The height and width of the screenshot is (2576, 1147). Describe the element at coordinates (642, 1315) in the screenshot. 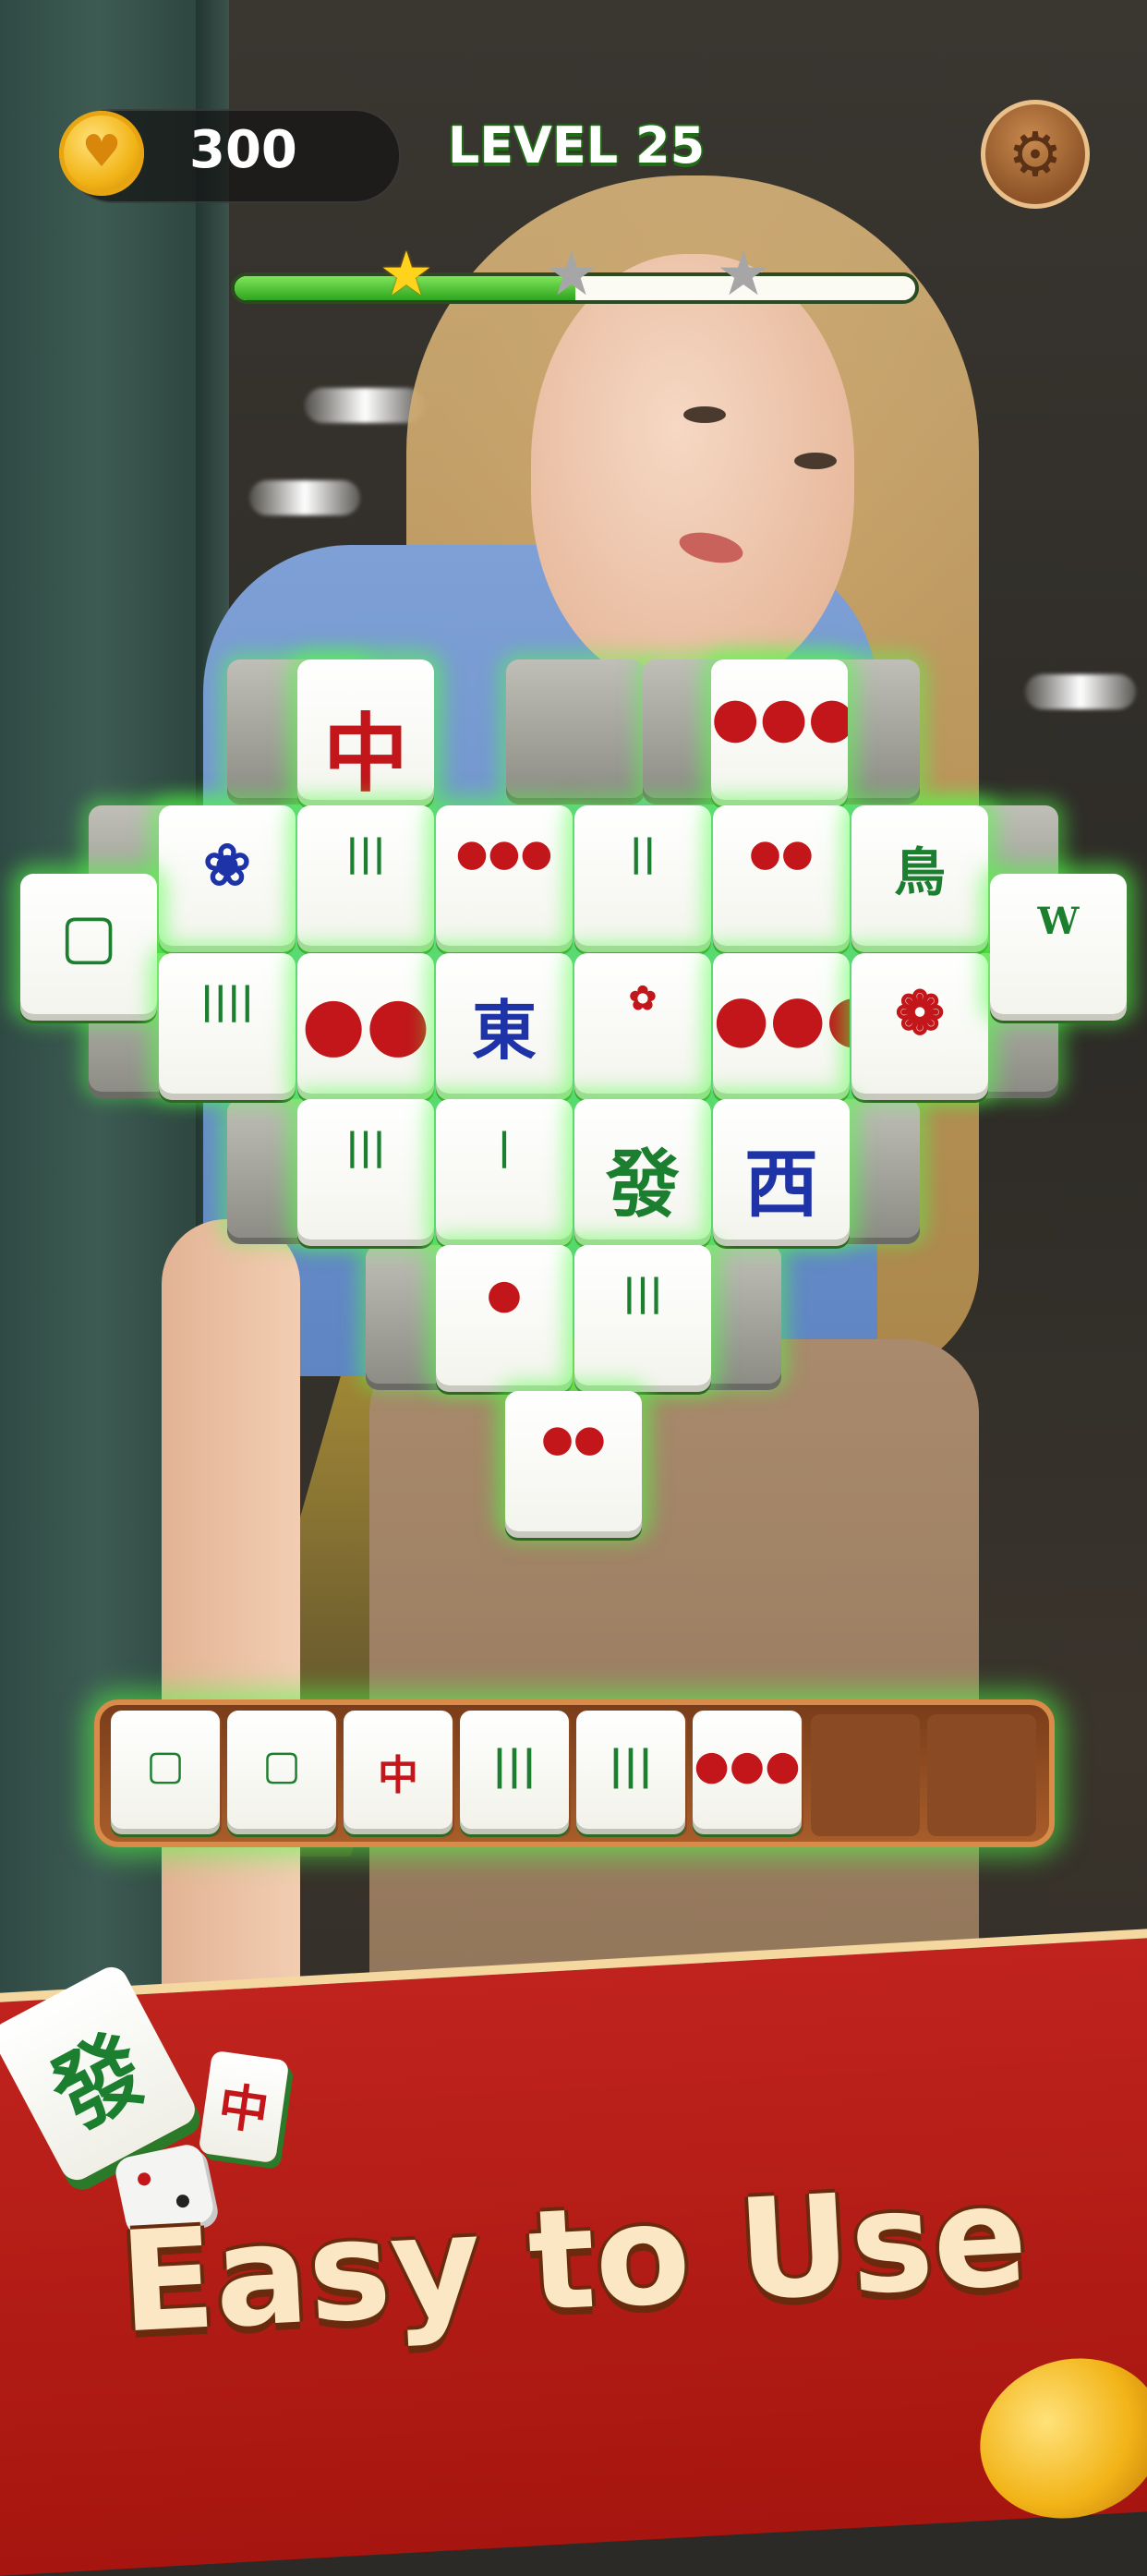

I see `mahjong-tile-bamboo-9: |||` at that location.